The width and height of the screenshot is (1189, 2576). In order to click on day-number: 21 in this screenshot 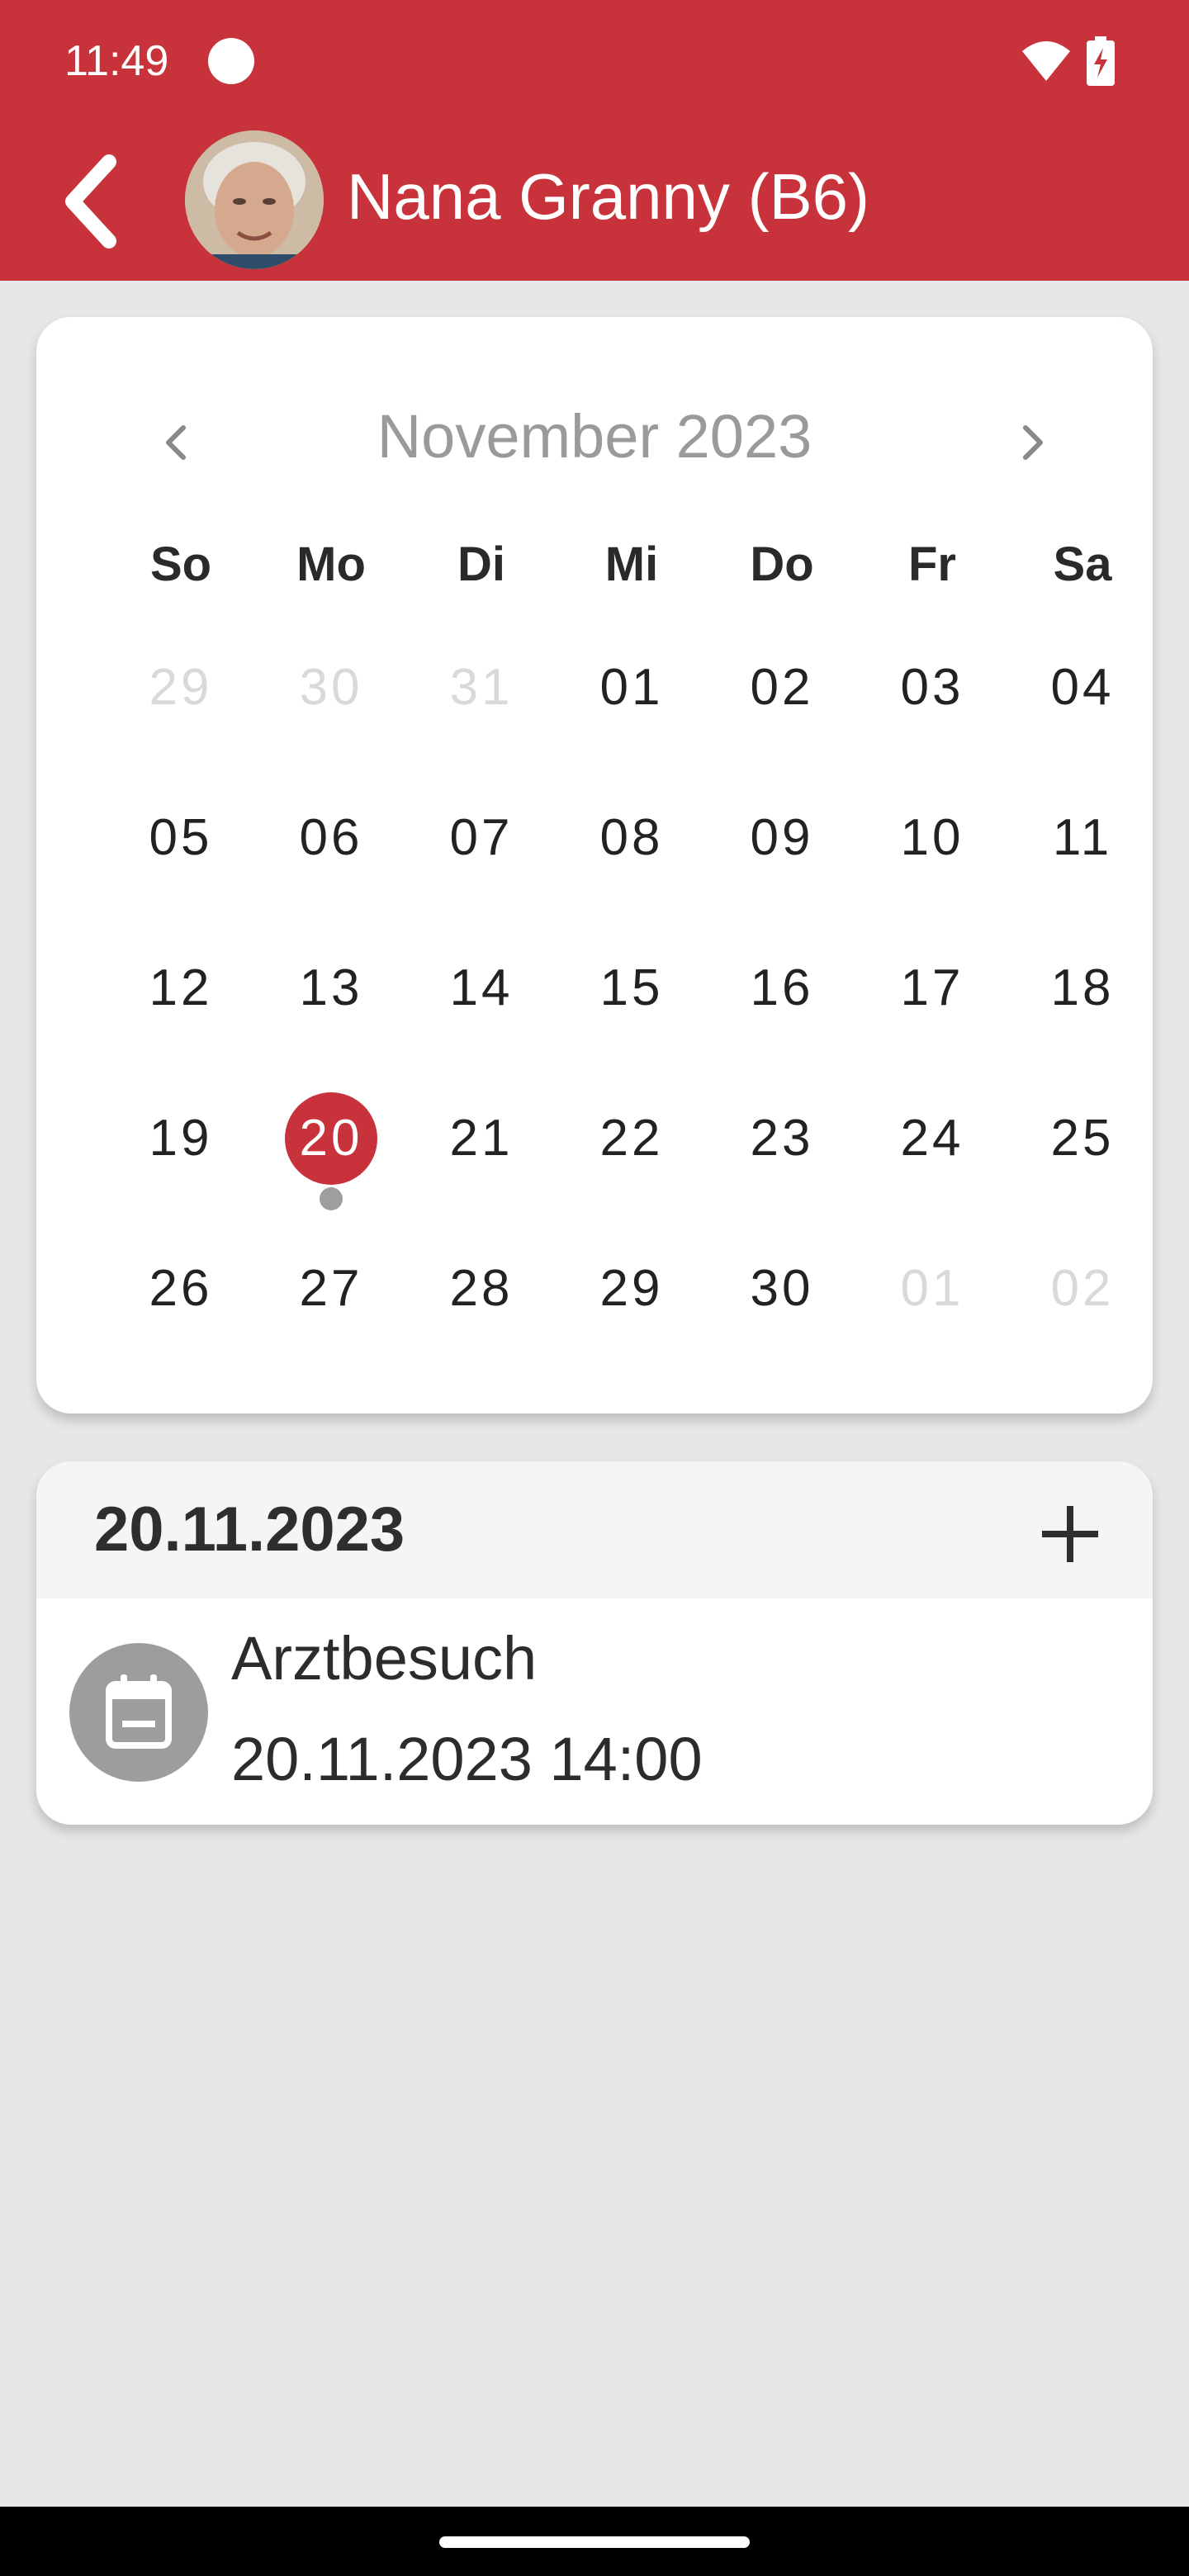, I will do `click(481, 1138)`.